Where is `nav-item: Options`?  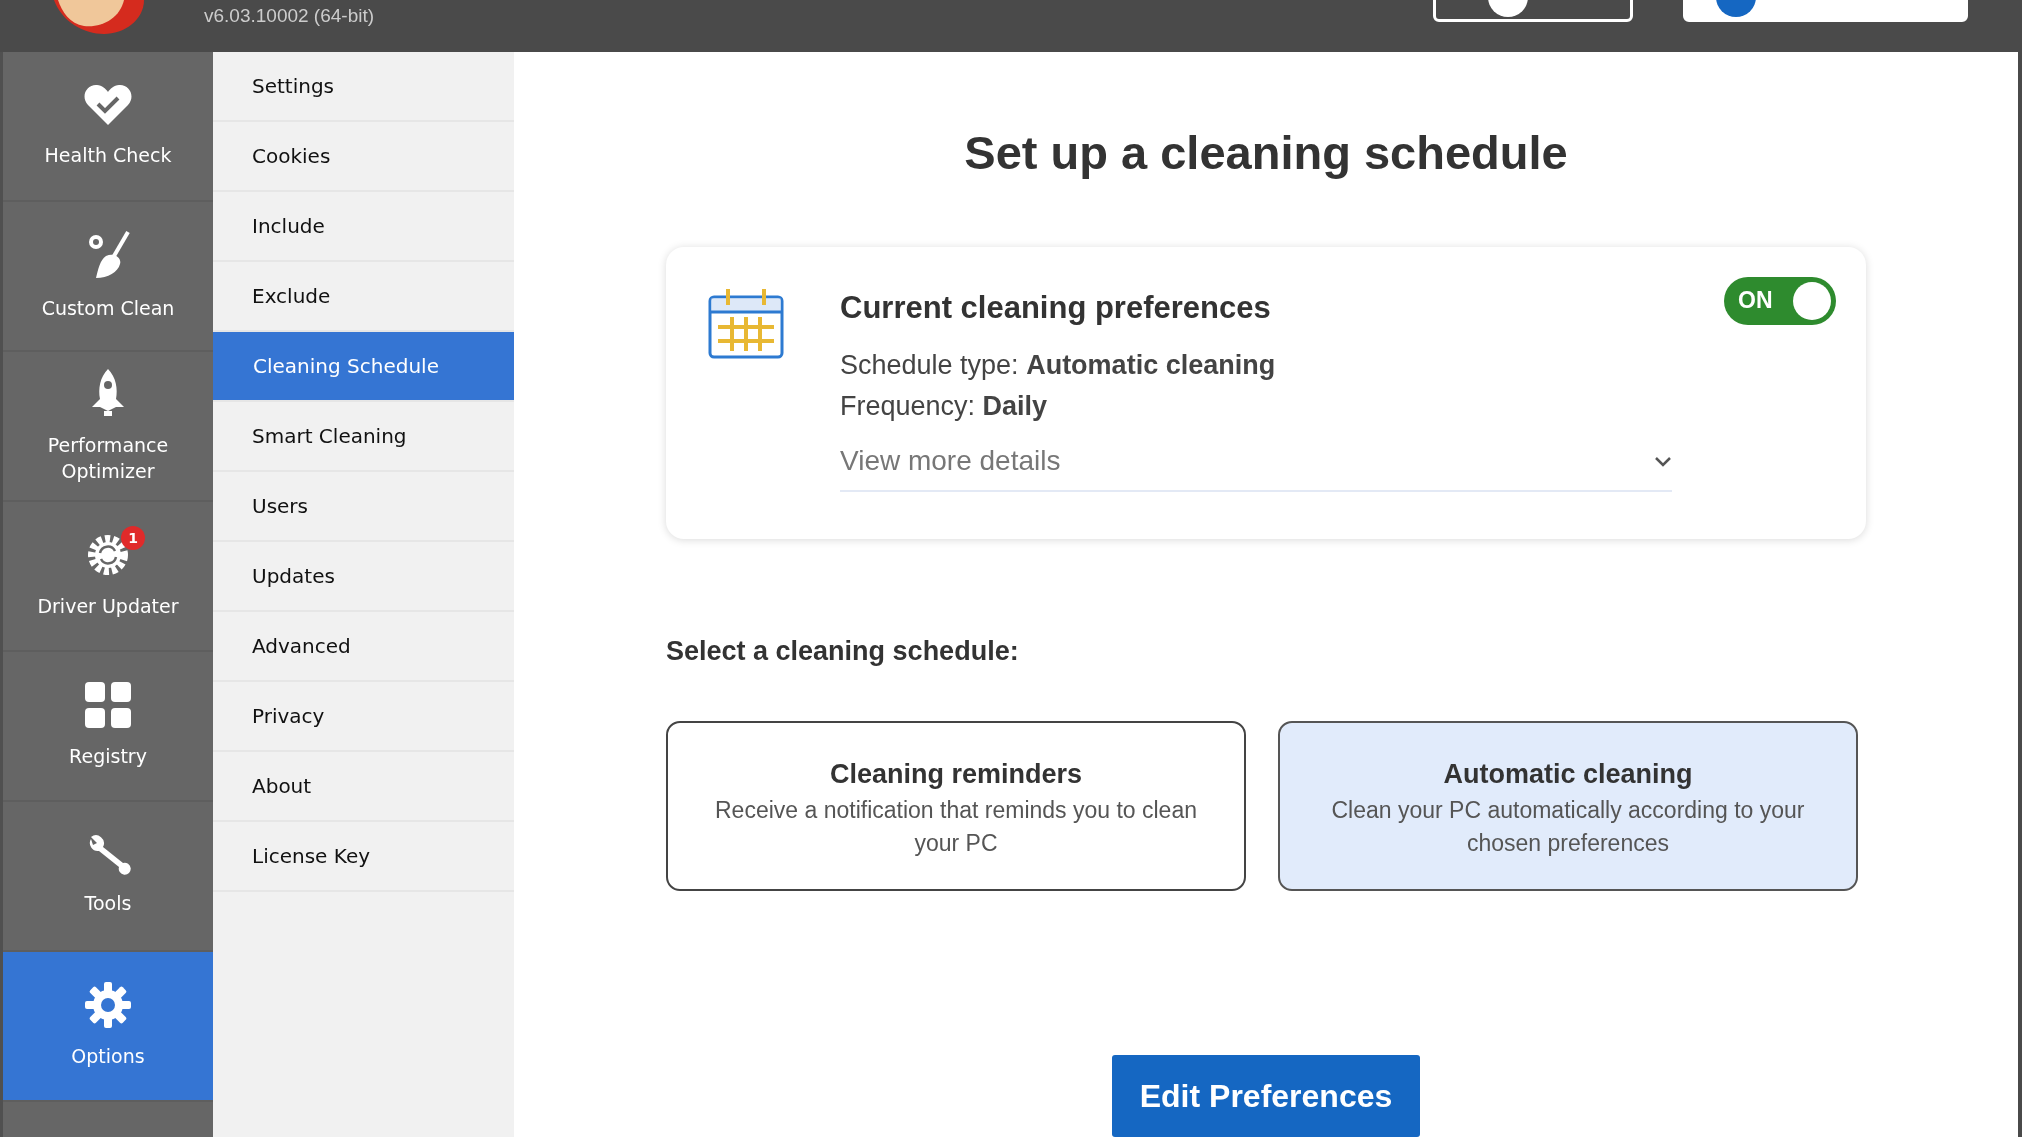
nav-item: Options is located at coordinates (108, 1027).